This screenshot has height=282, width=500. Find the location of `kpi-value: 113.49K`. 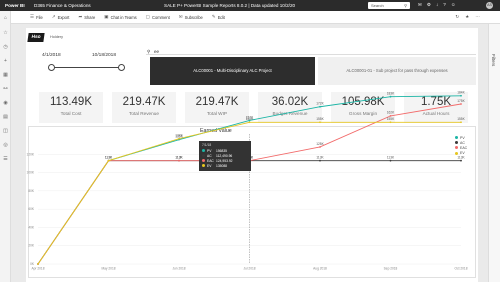

kpi-value: 113.49K is located at coordinates (71, 102).